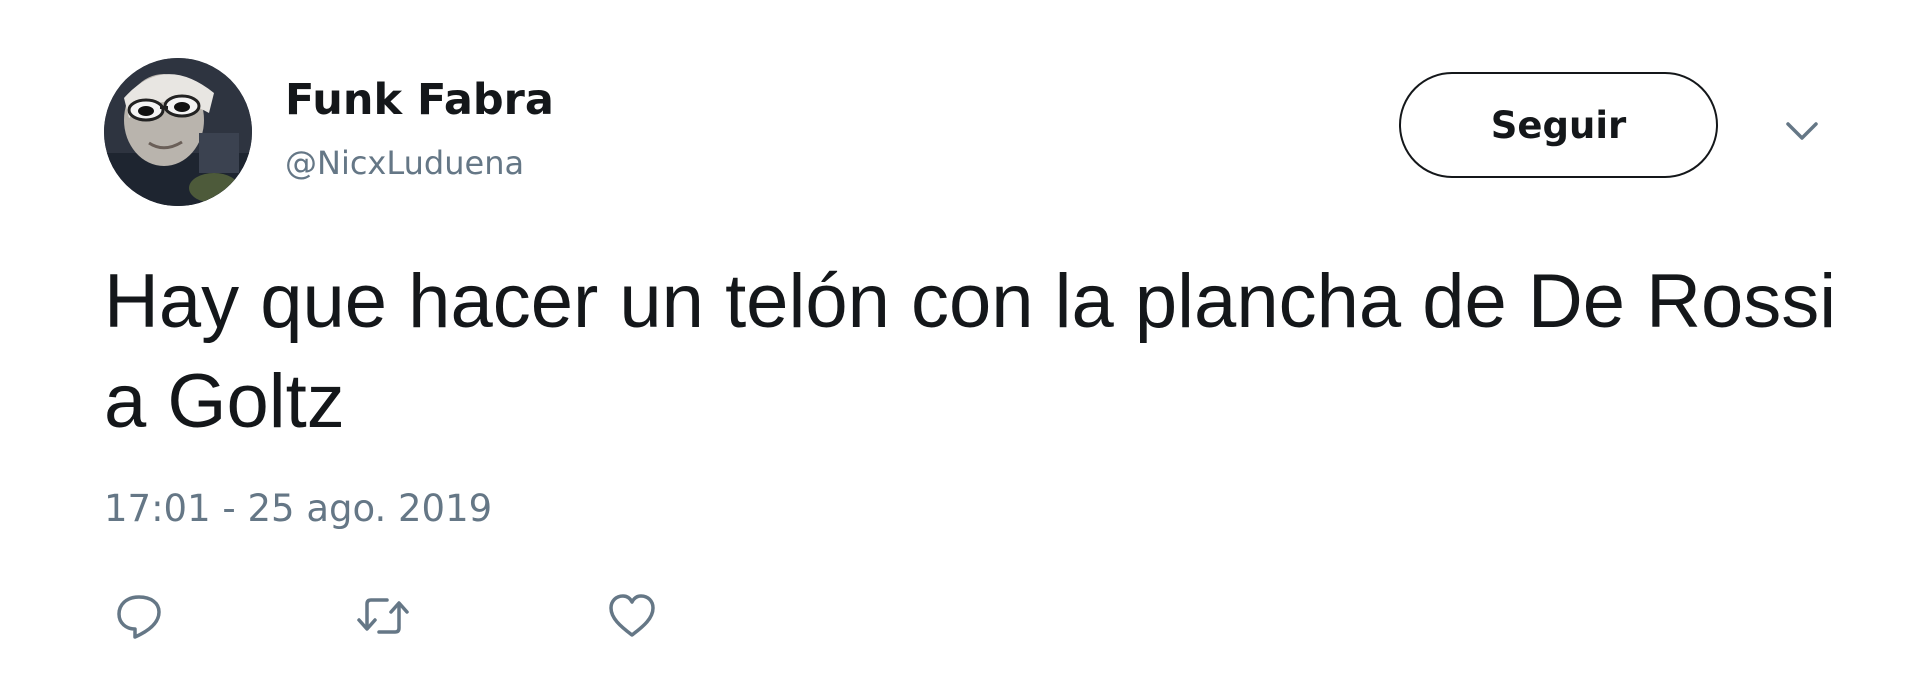 This screenshot has height=697, width=1920. Describe the element at coordinates (632, 616) in the screenshot. I see `heart-icon` at that location.